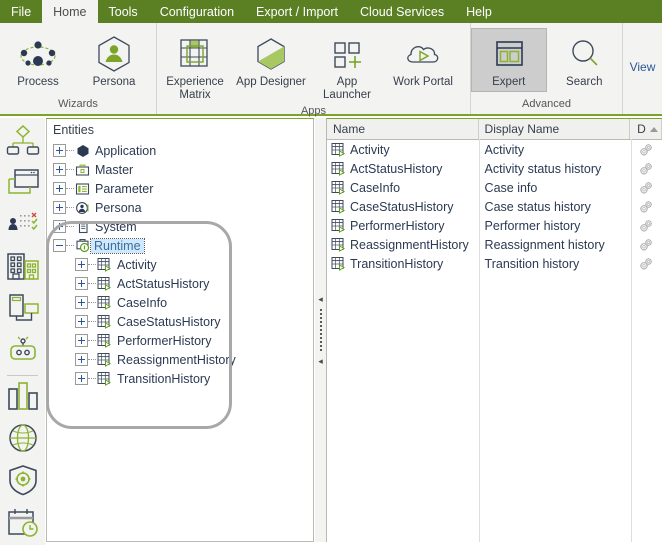 This screenshot has height=545, width=662. I want to click on table-row: Activity Activity, so click(494, 149).